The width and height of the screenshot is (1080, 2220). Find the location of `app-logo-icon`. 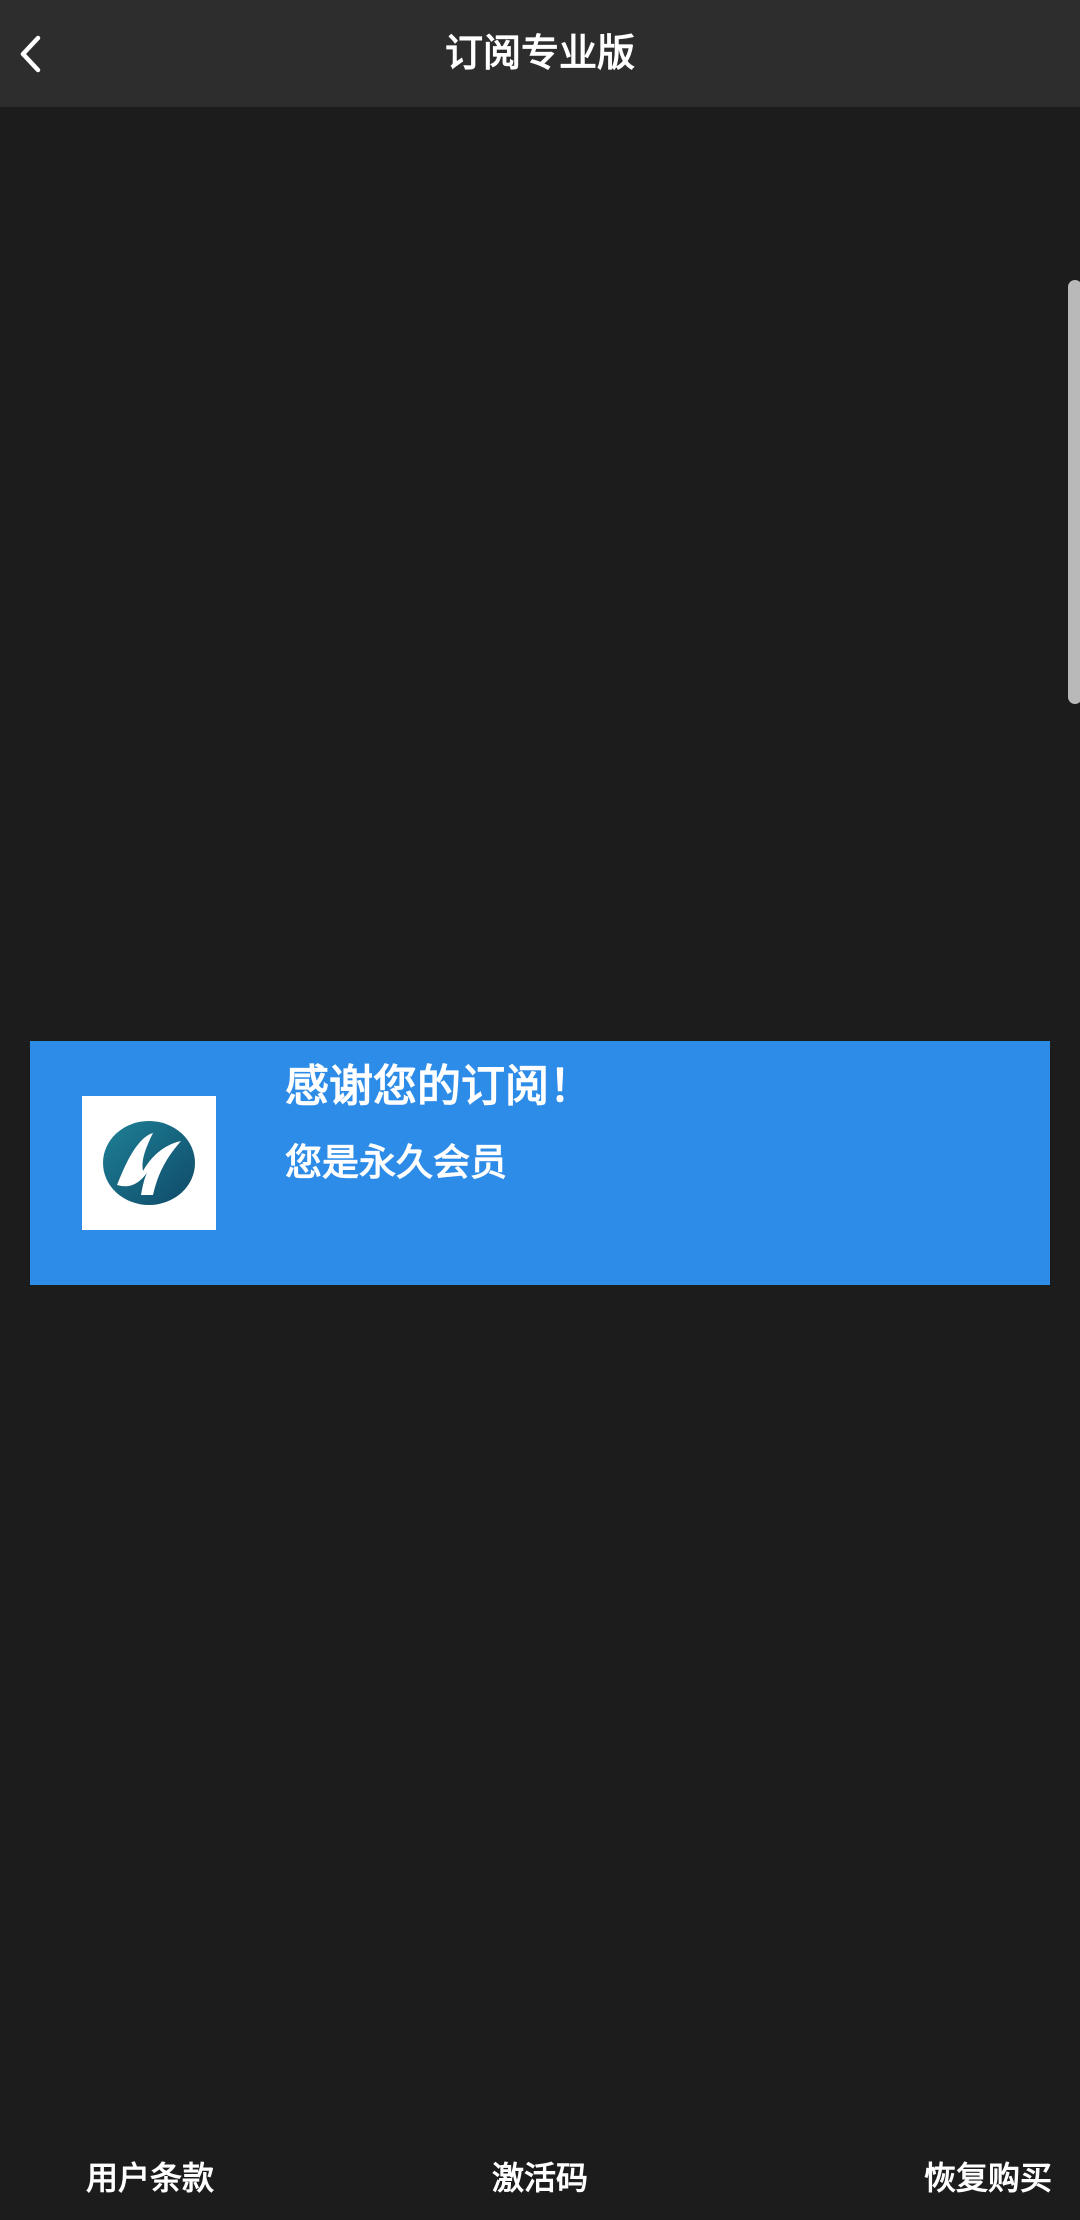

app-logo-icon is located at coordinates (149, 1163).